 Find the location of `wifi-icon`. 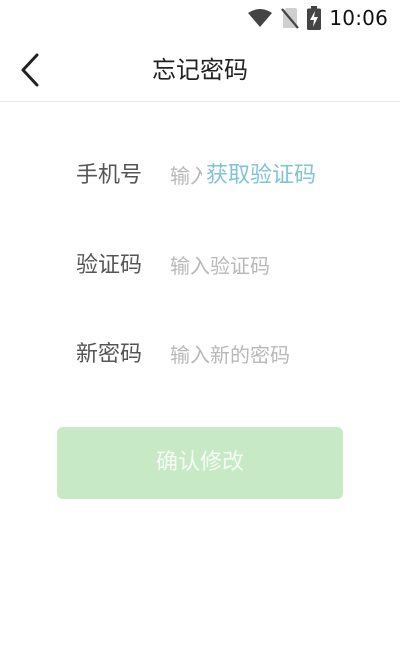

wifi-icon is located at coordinates (260, 18).